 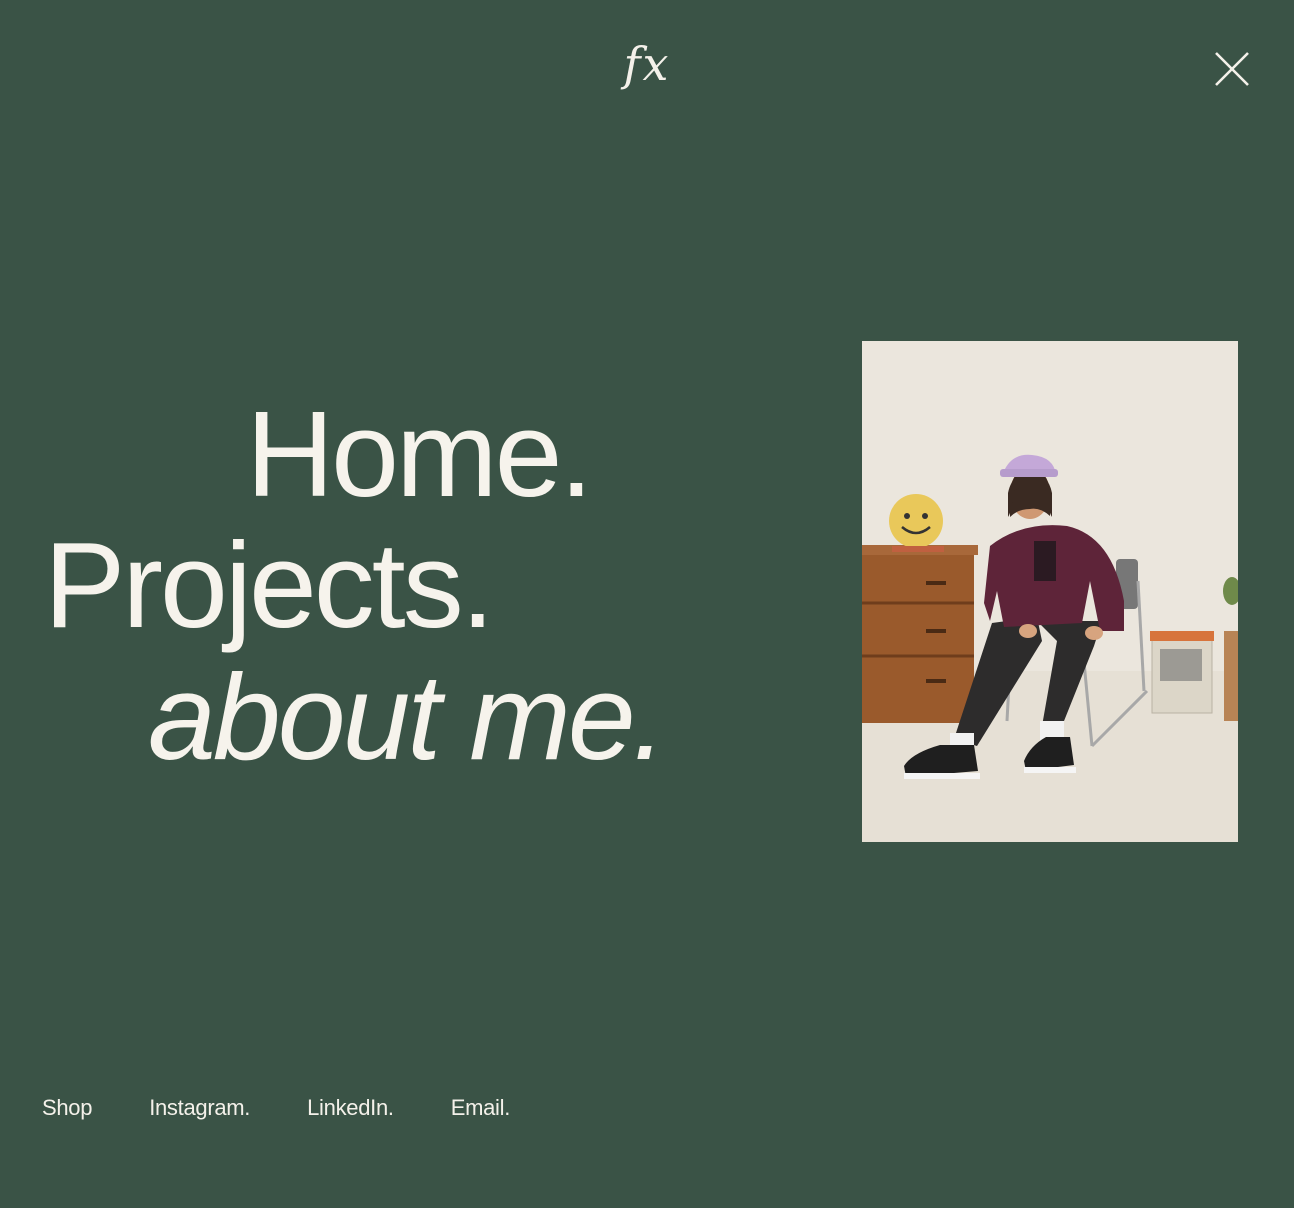 I want to click on close-menu-button, so click(x=1232, y=69).